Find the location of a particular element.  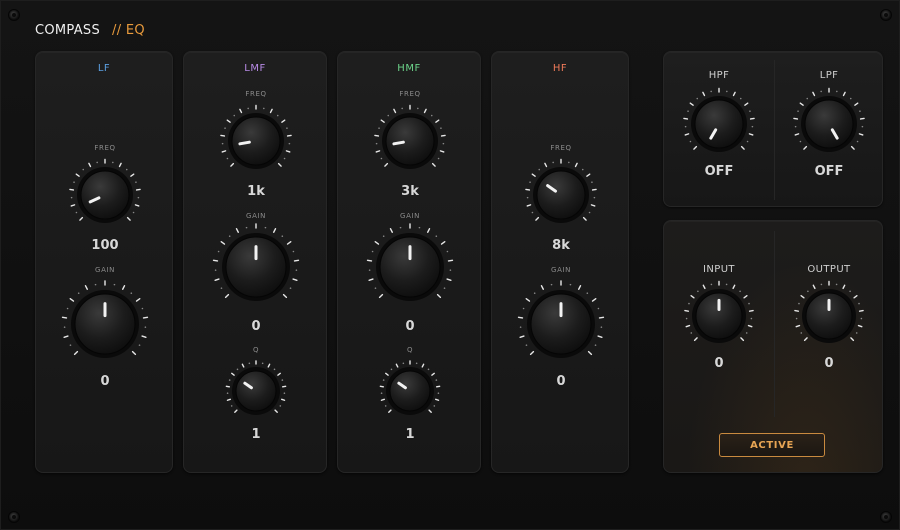

hf-freq-value: 8k is located at coordinates (561, 245).